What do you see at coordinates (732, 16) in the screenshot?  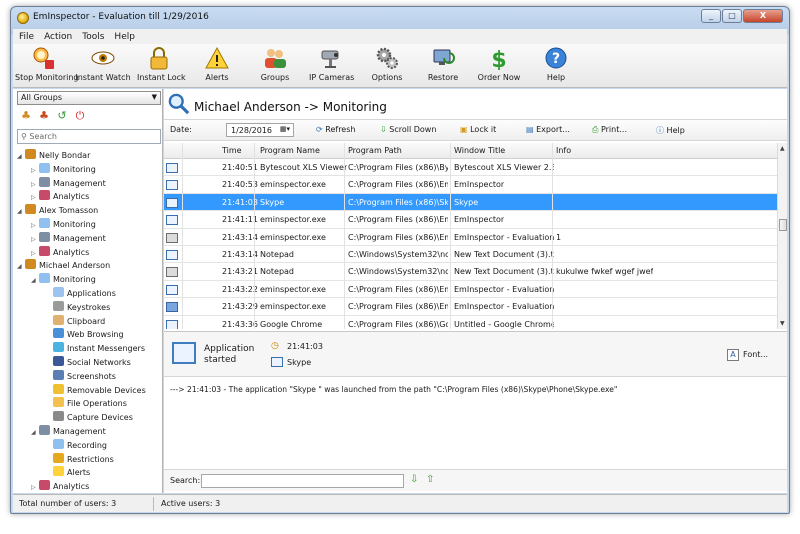 I see `maximize-button: □` at bounding box center [732, 16].